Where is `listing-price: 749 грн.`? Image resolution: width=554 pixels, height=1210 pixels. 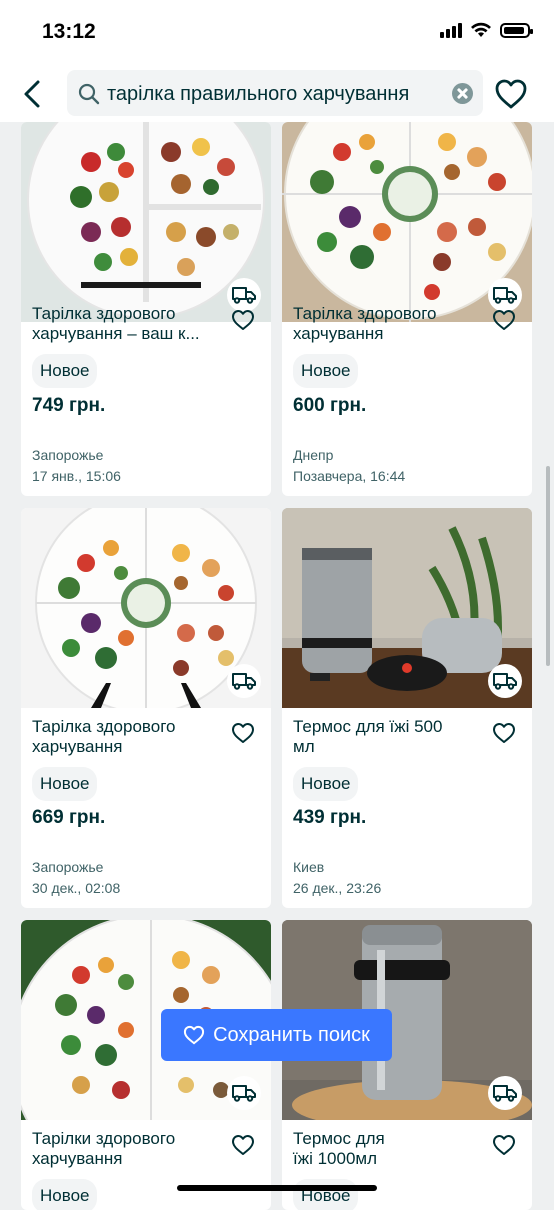 listing-price: 749 грн. is located at coordinates (69, 405).